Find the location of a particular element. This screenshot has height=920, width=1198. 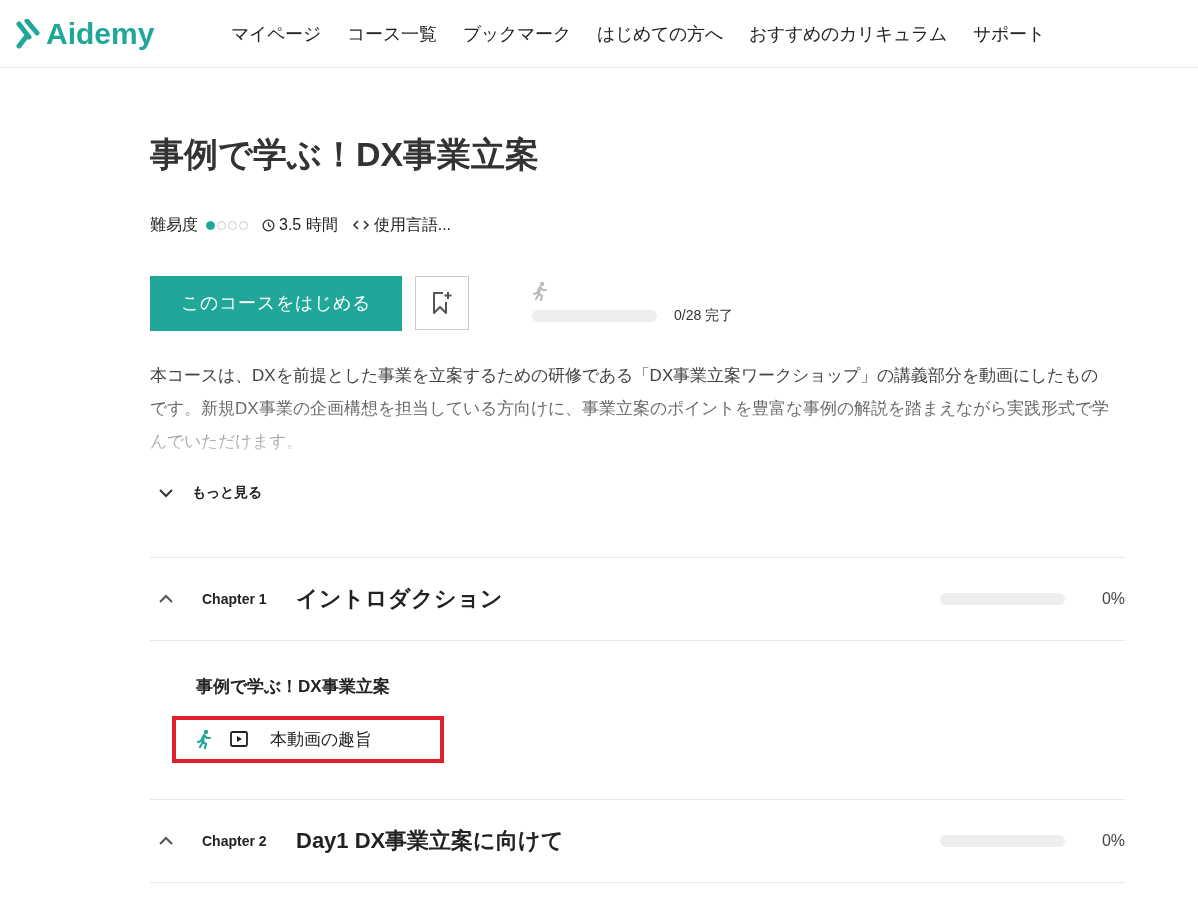

logo-text: Aidemy is located at coordinates (100, 33).